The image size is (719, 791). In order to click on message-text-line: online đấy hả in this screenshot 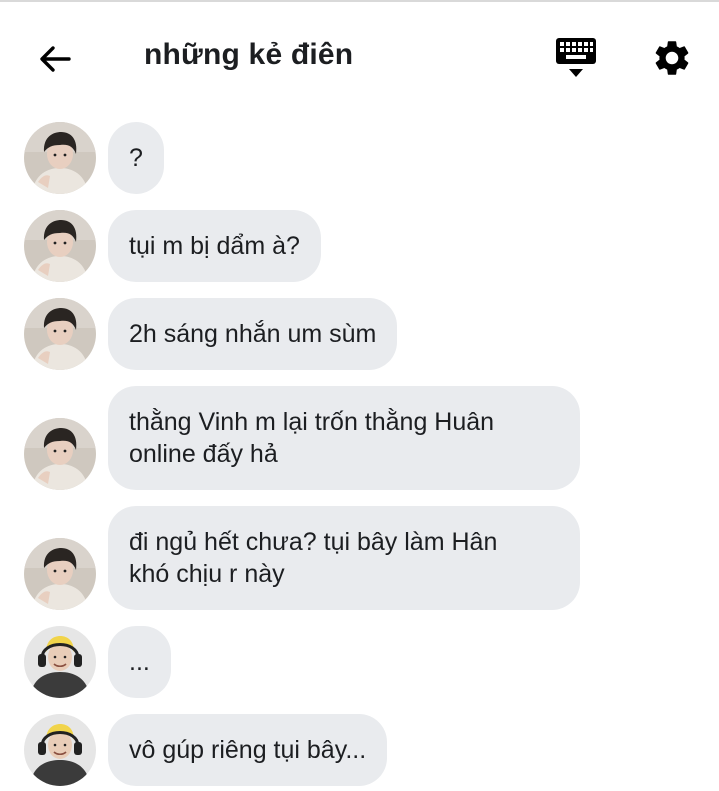, I will do `click(203, 454)`.